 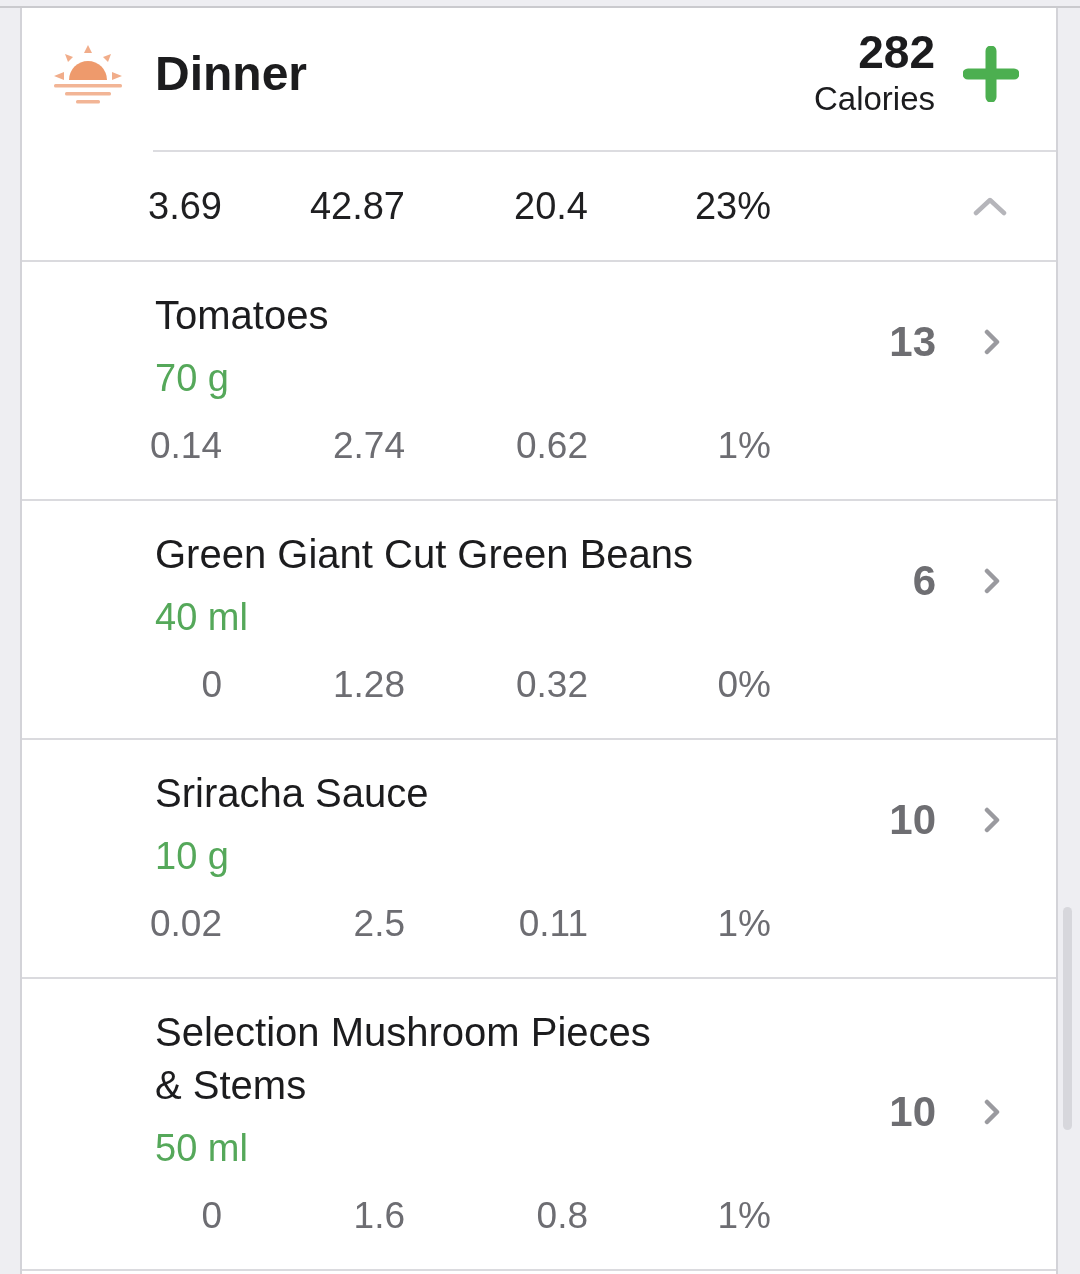 I want to click on nutrient-value: 0%, so click(x=743, y=685).